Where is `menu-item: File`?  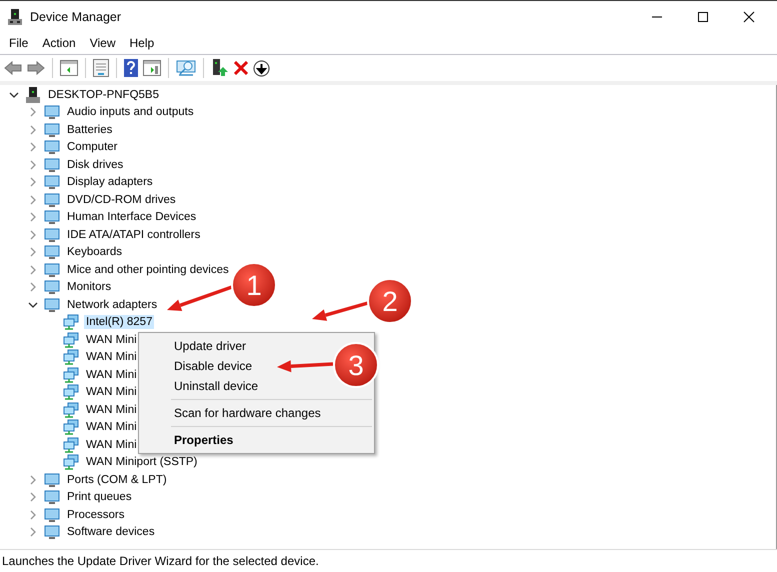 menu-item: File is located at coordinates (19, 43).